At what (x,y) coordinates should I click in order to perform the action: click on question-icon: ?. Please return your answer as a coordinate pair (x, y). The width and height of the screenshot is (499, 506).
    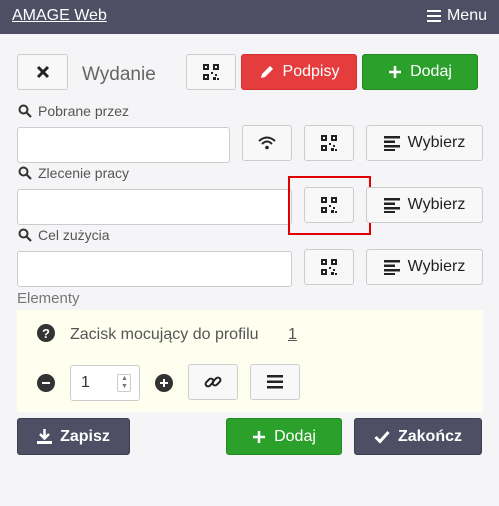
    Looking at the image, I should click on (46, 333).